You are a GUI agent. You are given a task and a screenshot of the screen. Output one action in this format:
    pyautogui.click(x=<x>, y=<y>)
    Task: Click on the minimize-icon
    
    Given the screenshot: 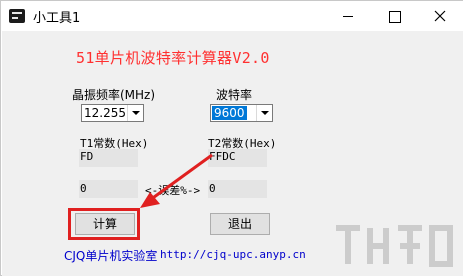 What is the action you would take?
    pyautogui.click(x=348, y=16)
    